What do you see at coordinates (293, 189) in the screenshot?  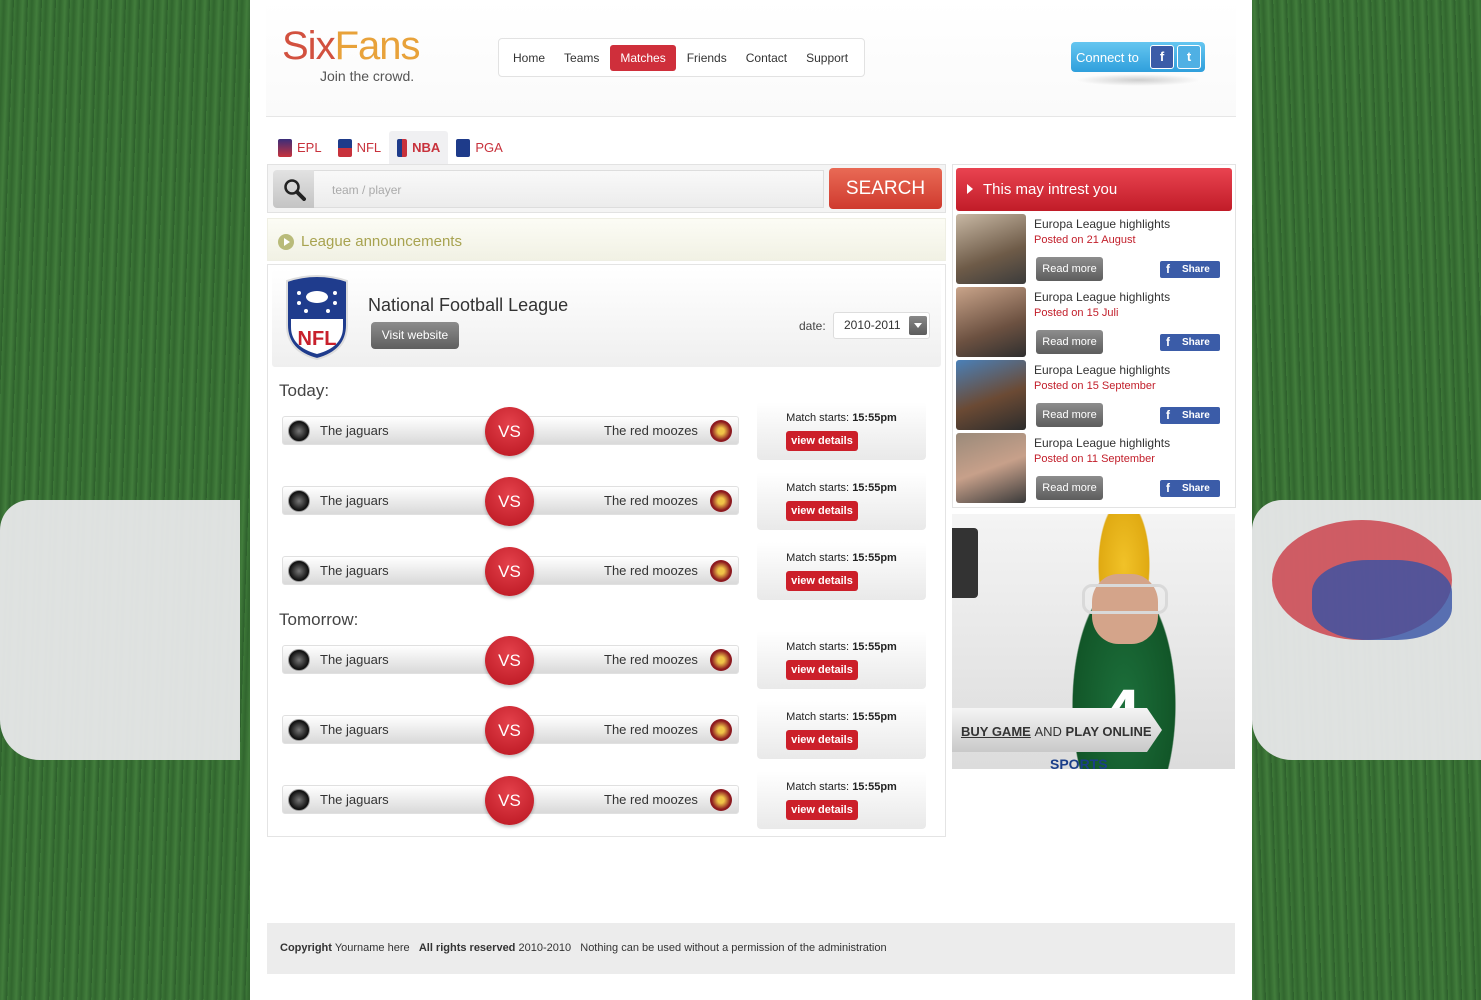 I see `search-icon` at bounding box center [293, 189].